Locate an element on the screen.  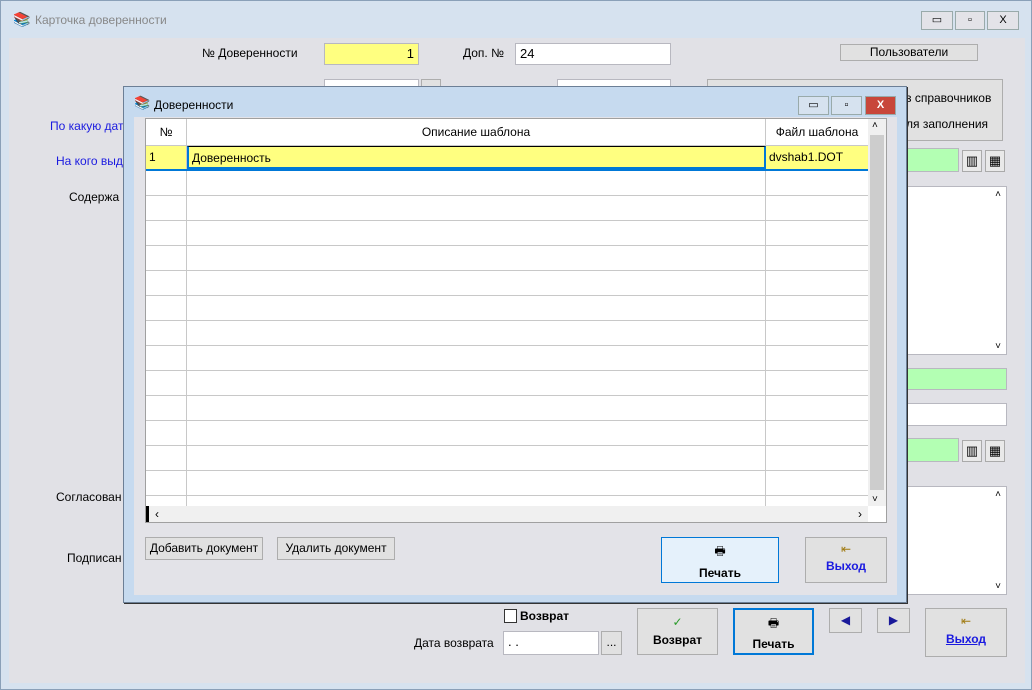
maximize-button: ▫ is located at coordinates (970, 20).